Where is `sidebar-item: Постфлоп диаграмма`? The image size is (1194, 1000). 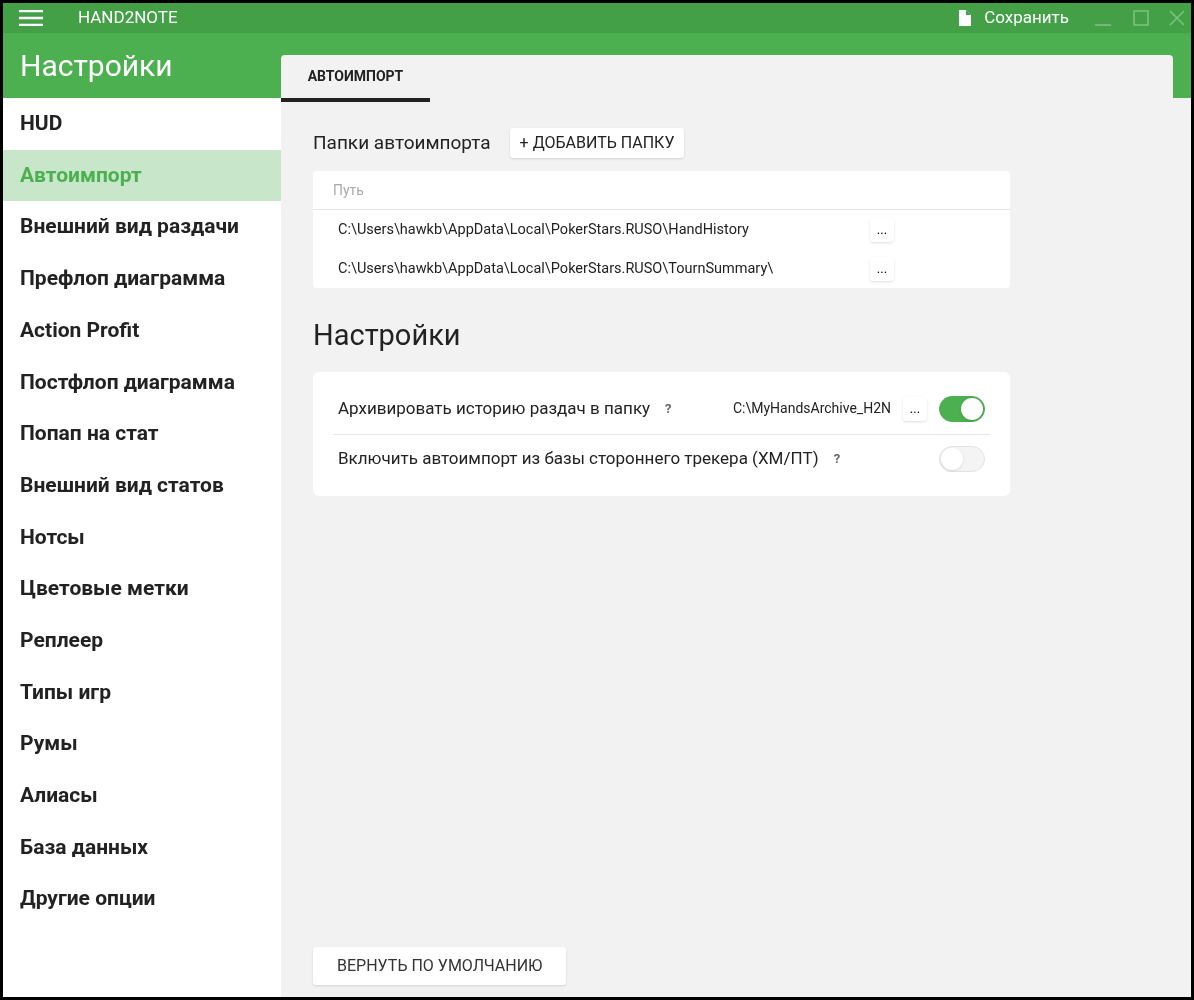 sidebar-item: Постфлоп диаграмма is located at coordinates (142, 382).